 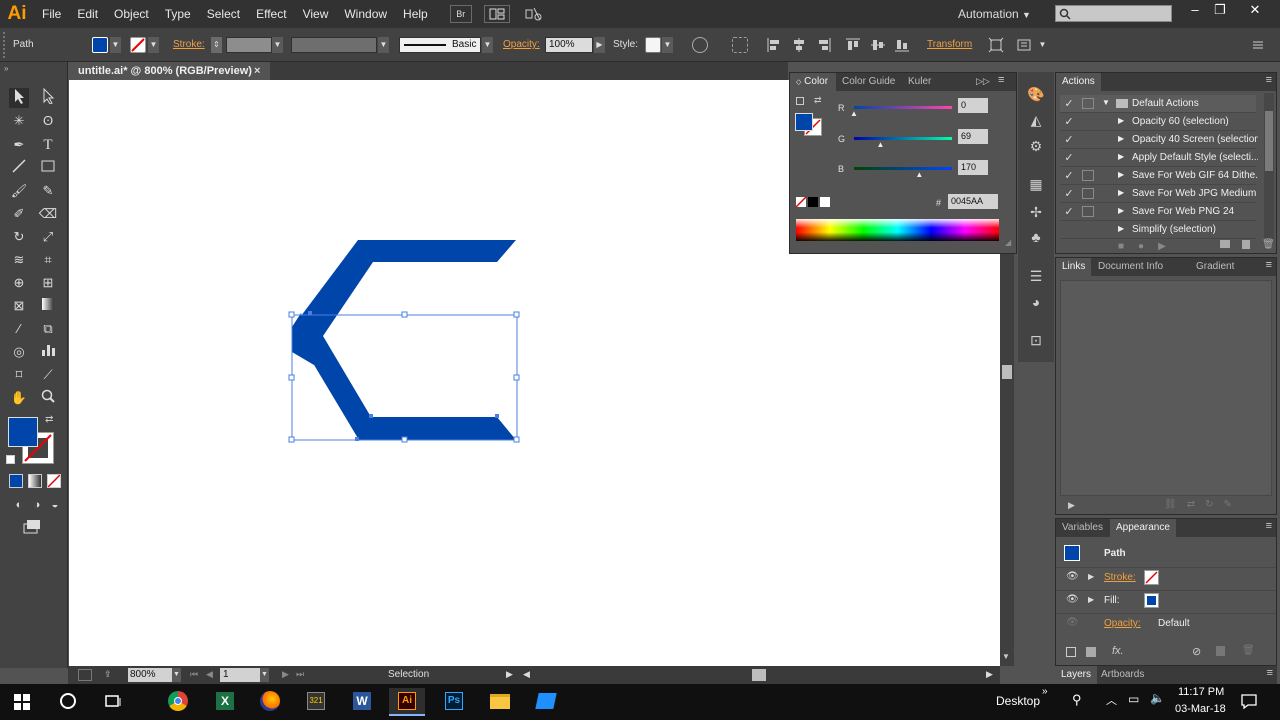 What do you see at coordinates (903, 168) in the screenshot?
I see `b-slider-track` at bounding box center [903, 168].